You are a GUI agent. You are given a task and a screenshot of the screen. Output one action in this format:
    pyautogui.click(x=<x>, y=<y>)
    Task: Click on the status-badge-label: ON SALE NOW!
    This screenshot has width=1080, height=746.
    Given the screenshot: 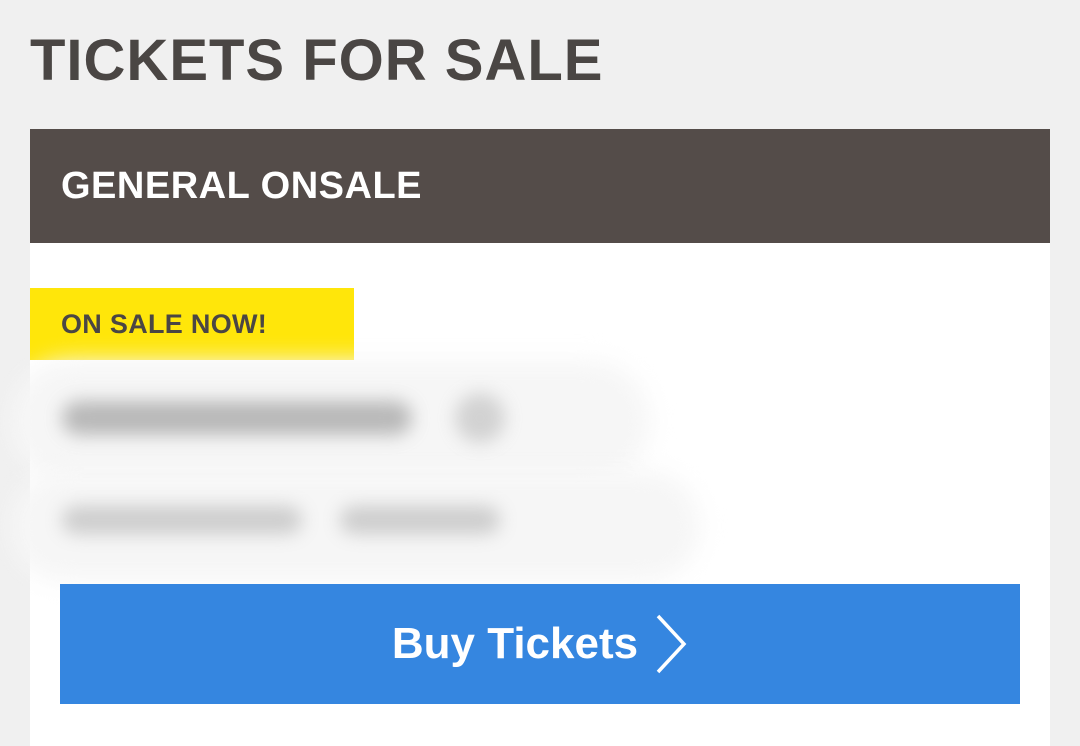 What is the action you would take?
    pyautogui.click(x=164, y=323)
    